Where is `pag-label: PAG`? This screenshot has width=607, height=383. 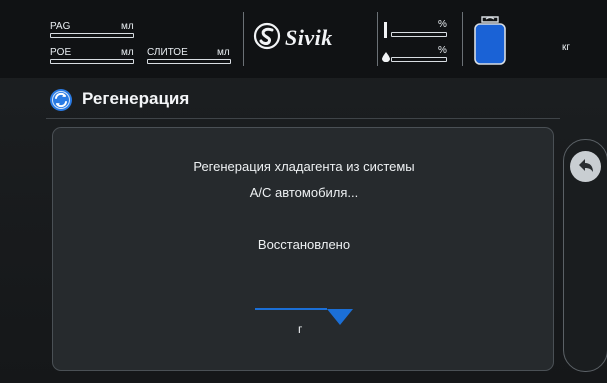
pag-label: PAG is located at coordinates (60, 26).